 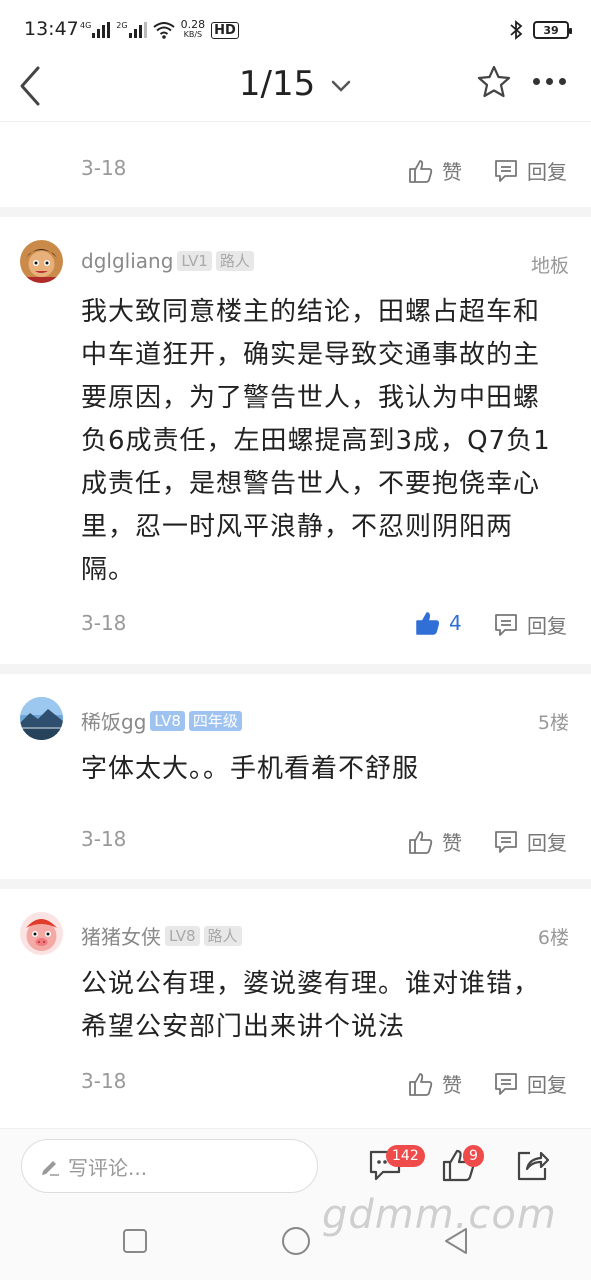 What do you see at coordinates (51, 29) in the screenshot?
I see `status-time: 13:47` at bounding box center [51, 29].